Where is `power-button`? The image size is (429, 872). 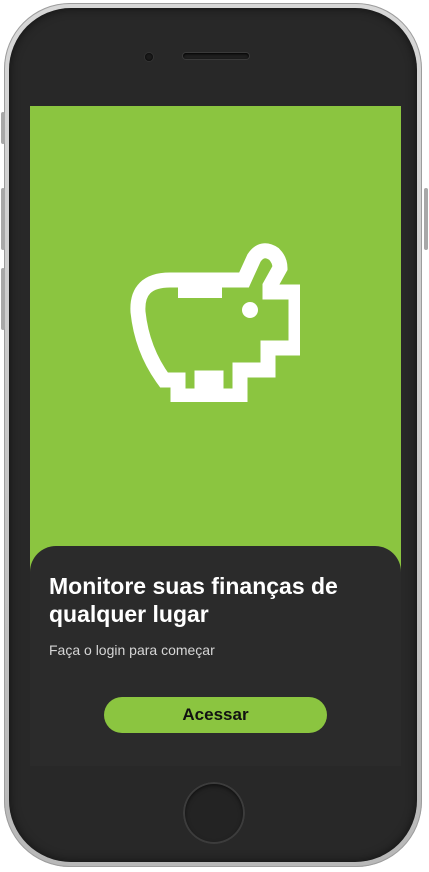
power-button is located at coordinates (426, 219).